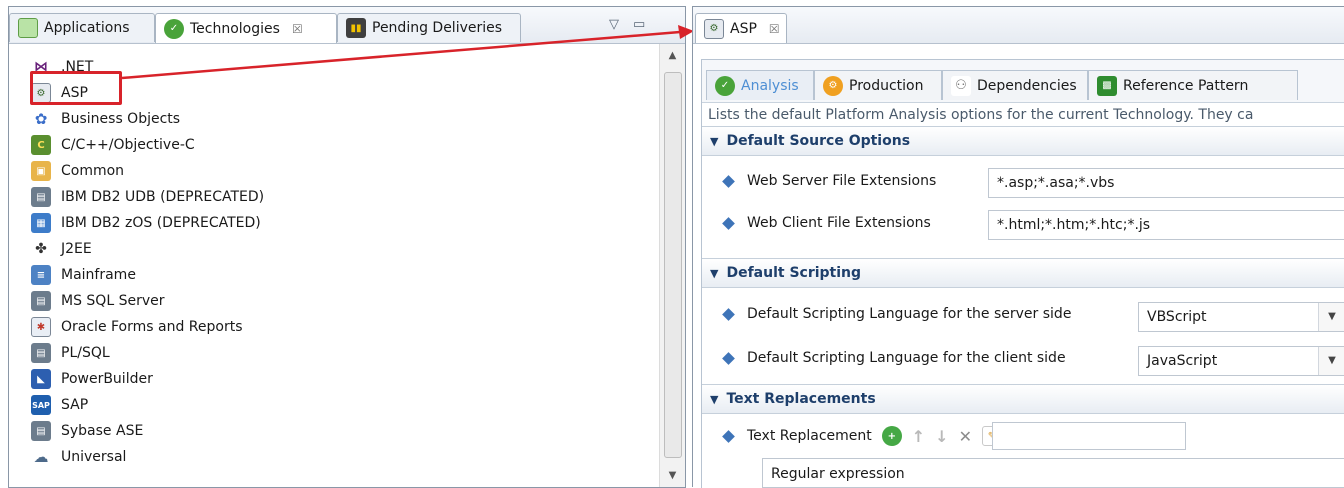  What do you see at coordinates (1018, 25) in the screenshot?
I see `editor-tab-bar: ⚙ ASP ☒` at bounding box center [1018, 25].